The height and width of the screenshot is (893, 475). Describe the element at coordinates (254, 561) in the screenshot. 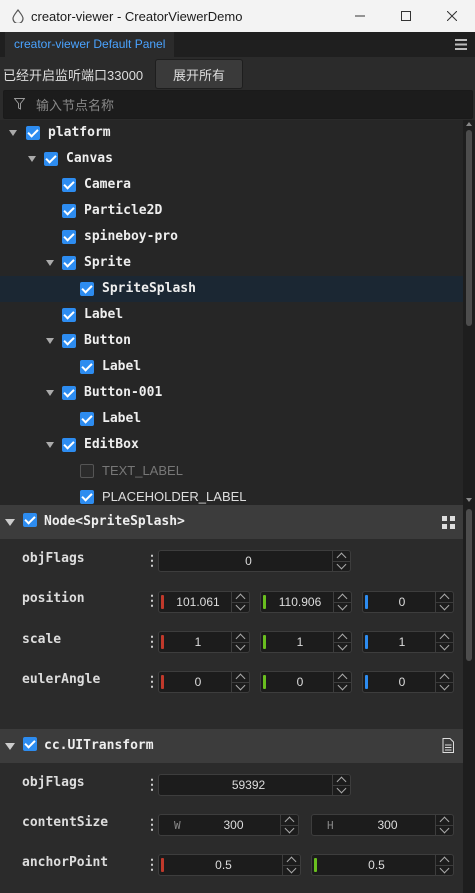

I see `objflags-input: 0` at that location.